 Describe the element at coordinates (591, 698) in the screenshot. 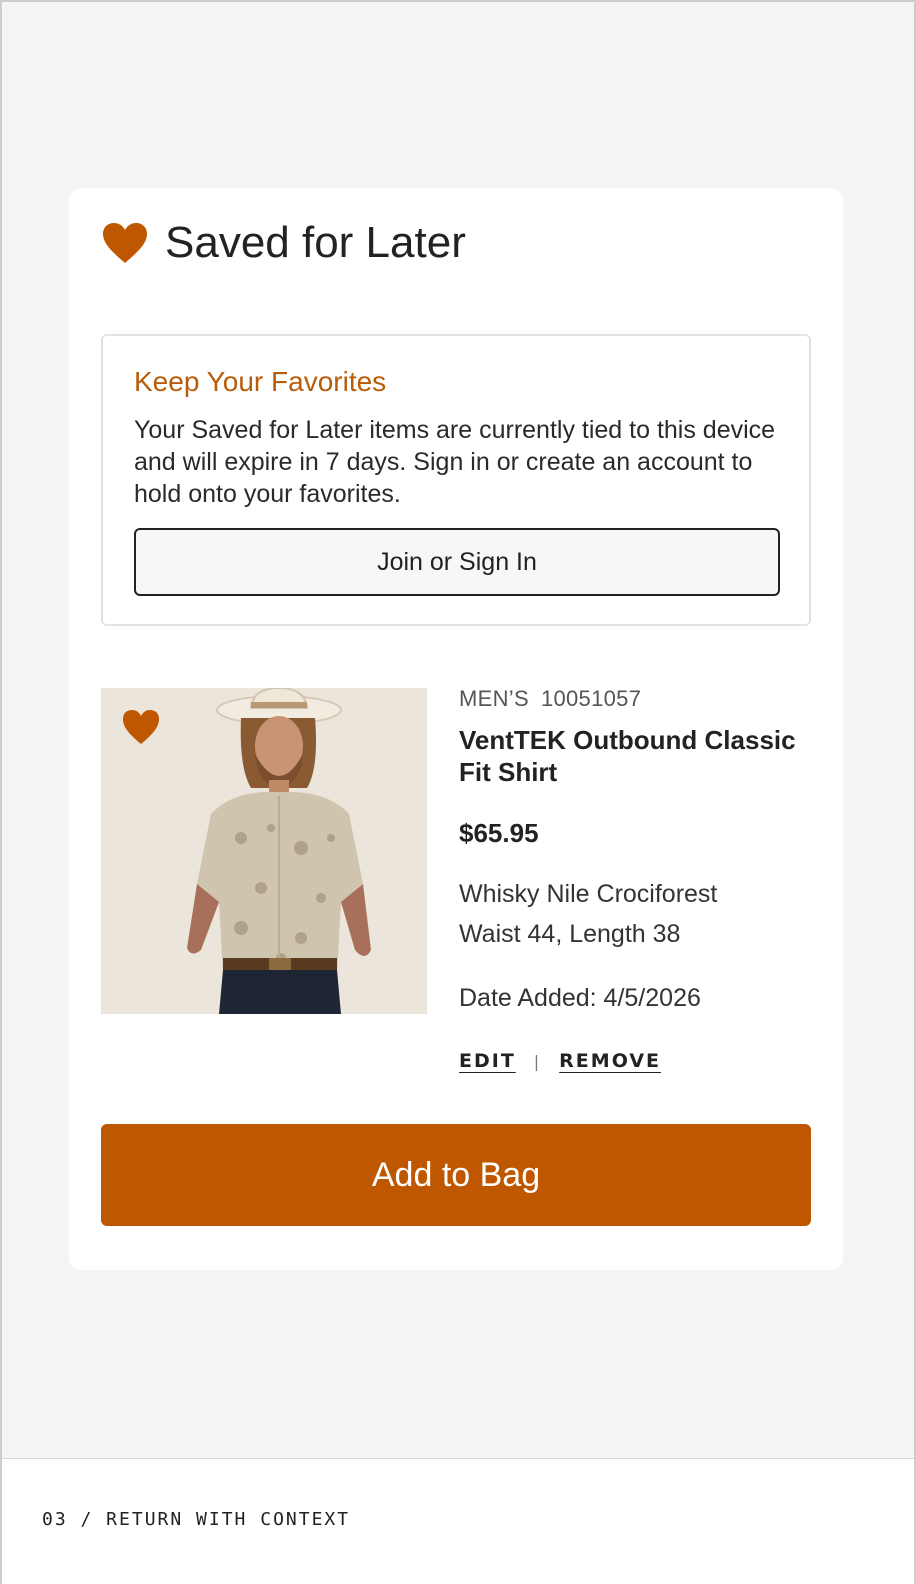

I see `product-sku: 10051057` at that location.